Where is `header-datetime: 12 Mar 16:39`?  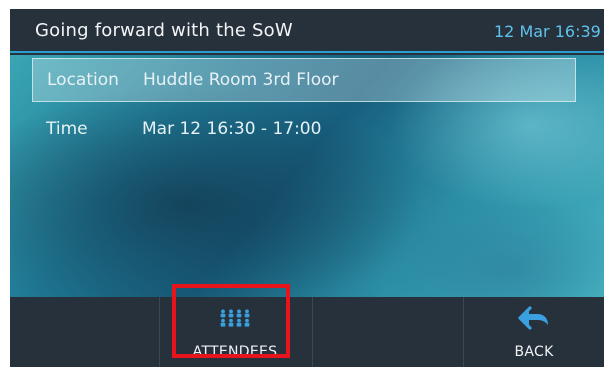 header-datetime: 12 Mar 16:39 is located at coordinates (547, 31).